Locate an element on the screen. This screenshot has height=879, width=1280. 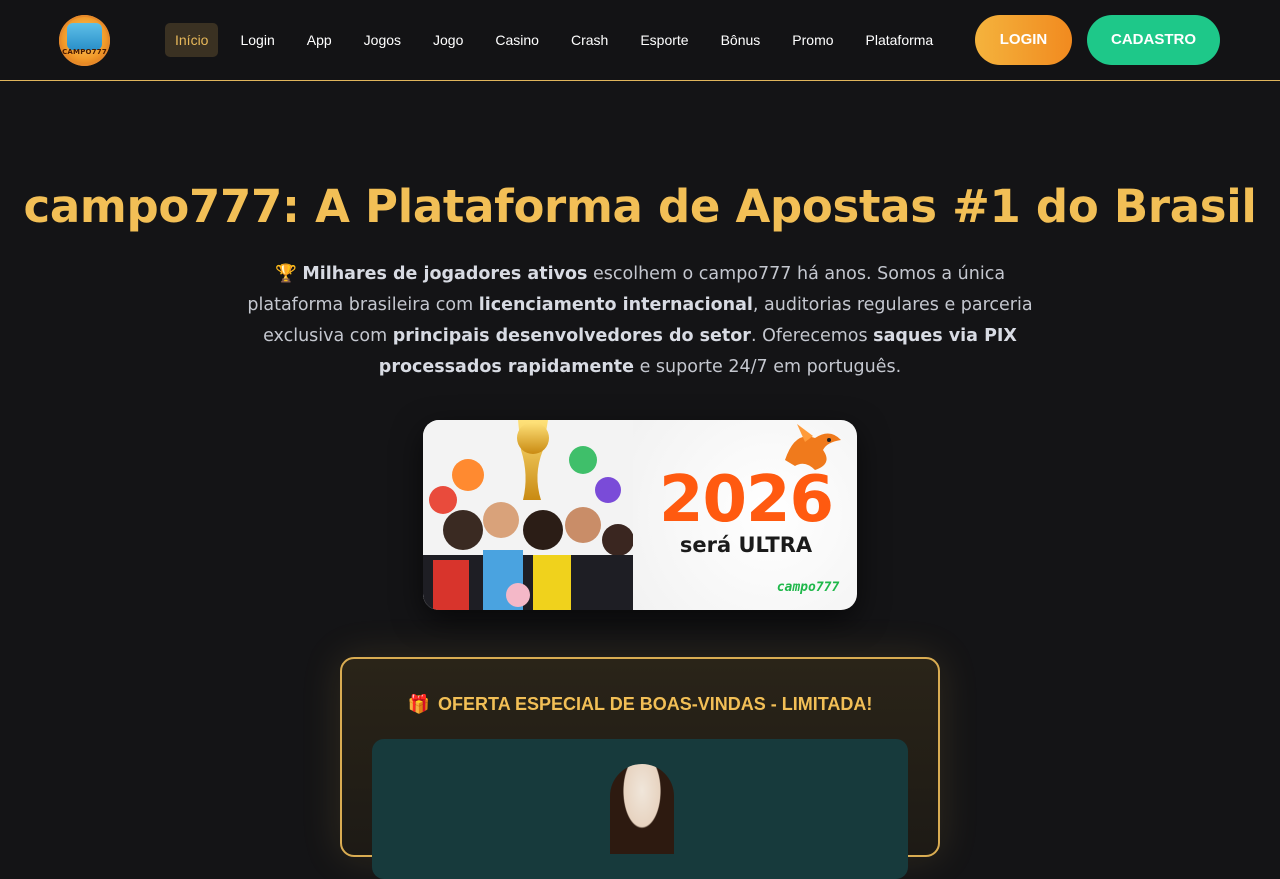
nav-item-jogos: Jogos is located at coordinates (382, 40).